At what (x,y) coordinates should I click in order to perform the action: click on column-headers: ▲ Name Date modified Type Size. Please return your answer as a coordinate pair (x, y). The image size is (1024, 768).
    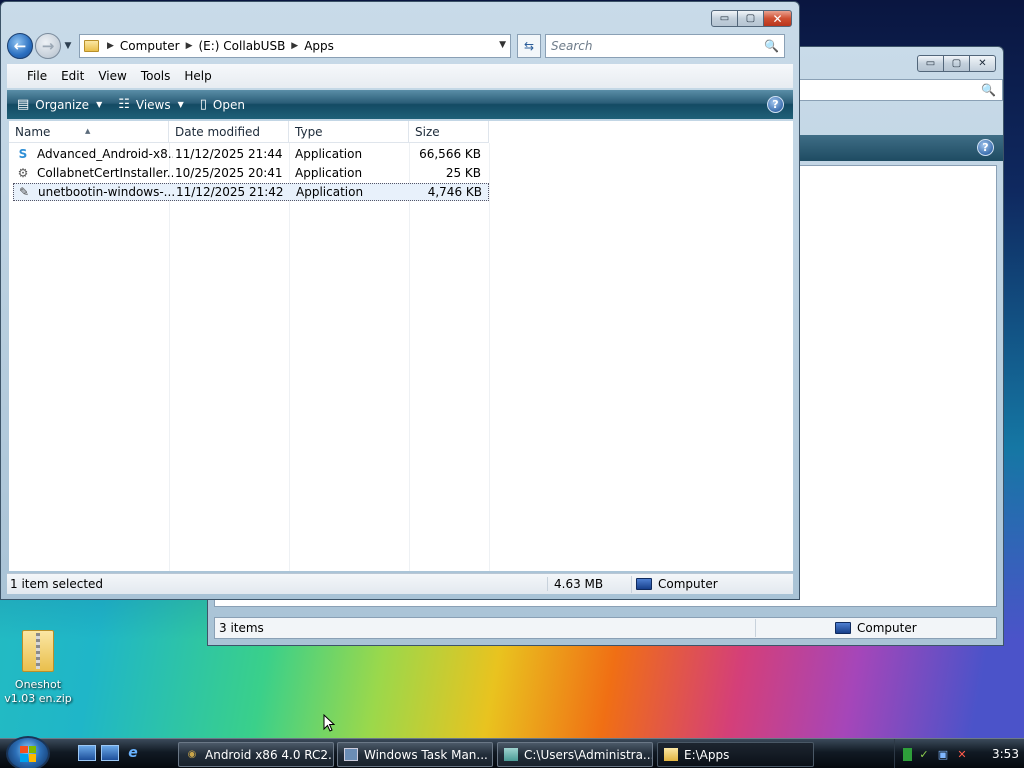
    Looking at the image, I should click on (249, 132).